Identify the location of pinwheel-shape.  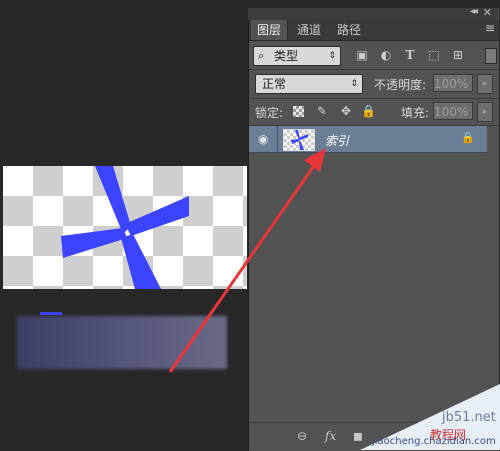
(125, 227).